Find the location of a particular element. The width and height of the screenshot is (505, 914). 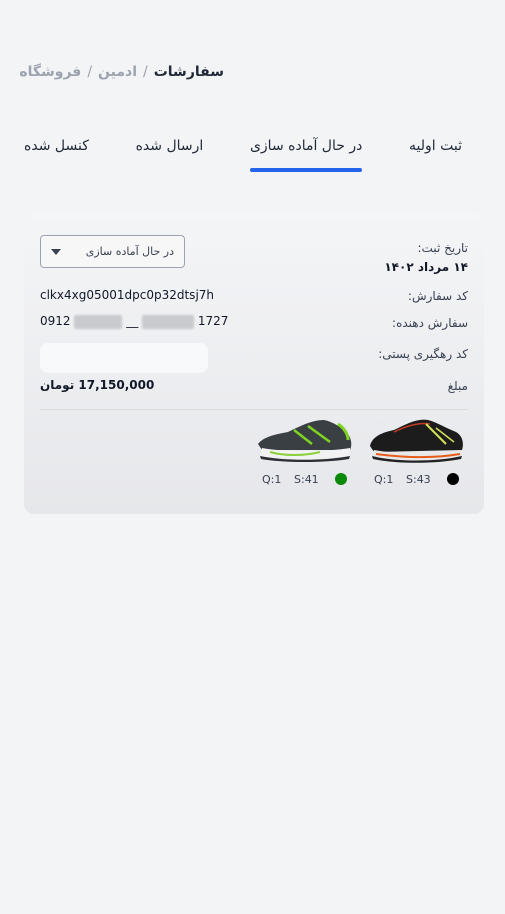

date-value: ۱۴ مرداد ۱۴۰۲ is located at coordinates (426, 267).